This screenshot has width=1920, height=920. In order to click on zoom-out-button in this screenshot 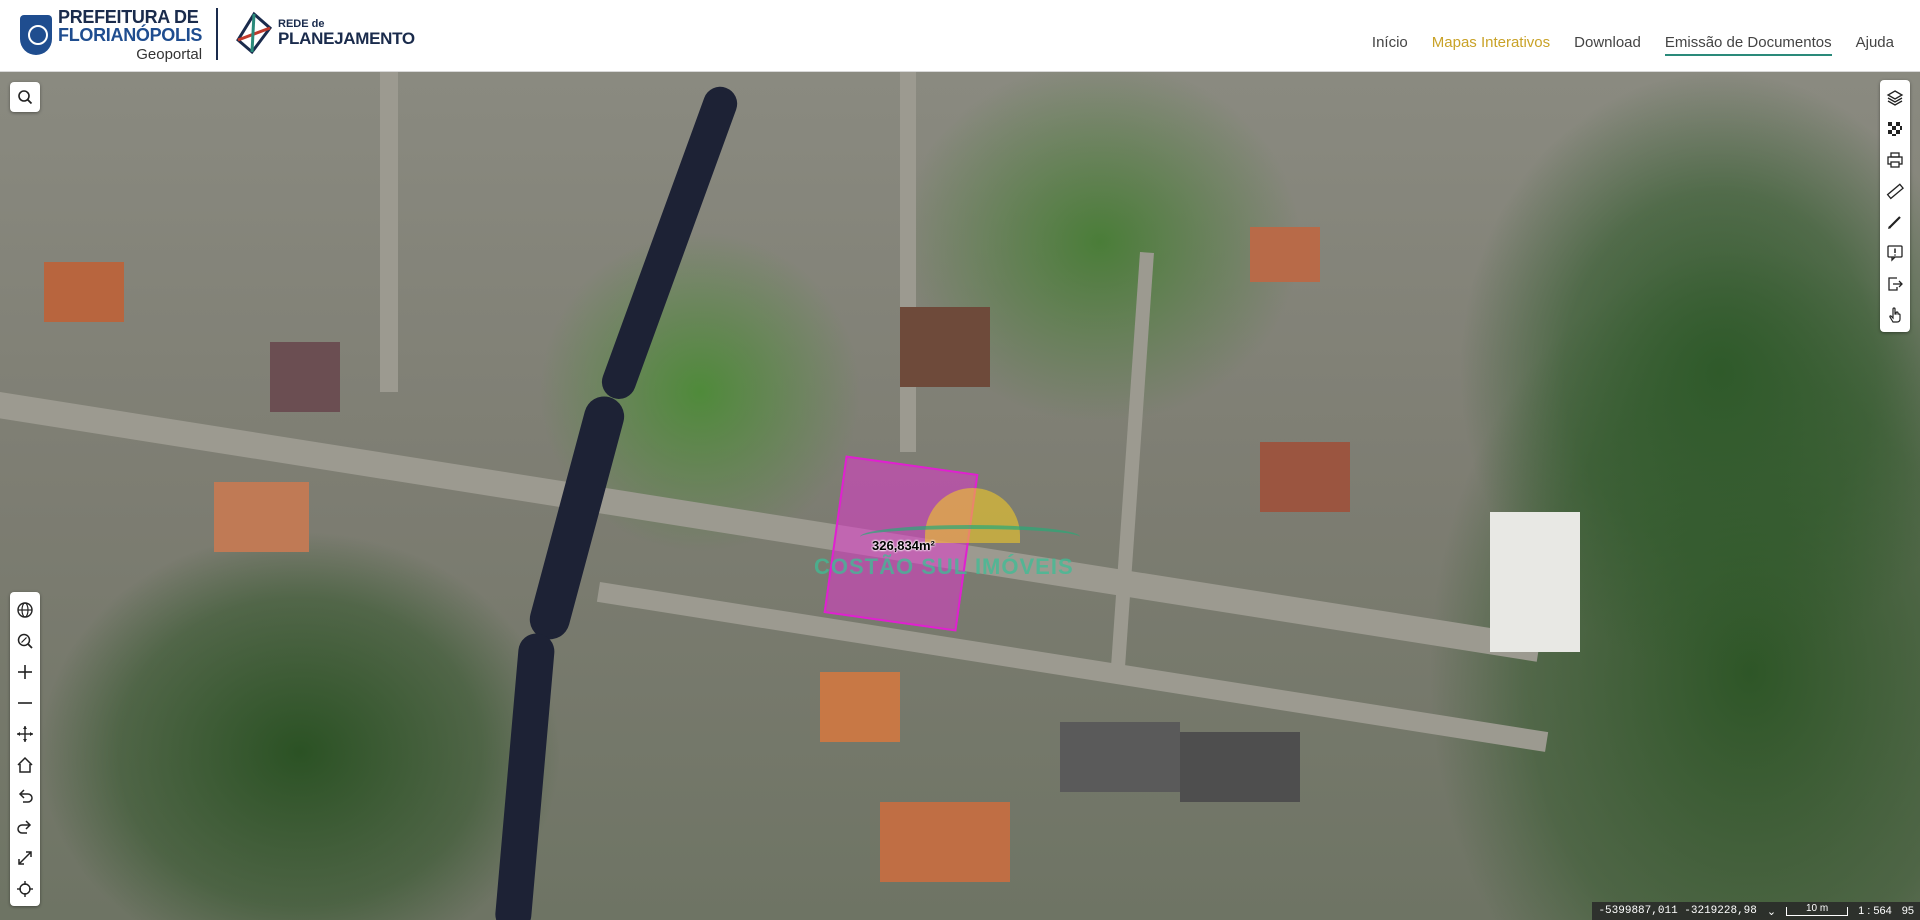, I will do `click(25, 702)`.